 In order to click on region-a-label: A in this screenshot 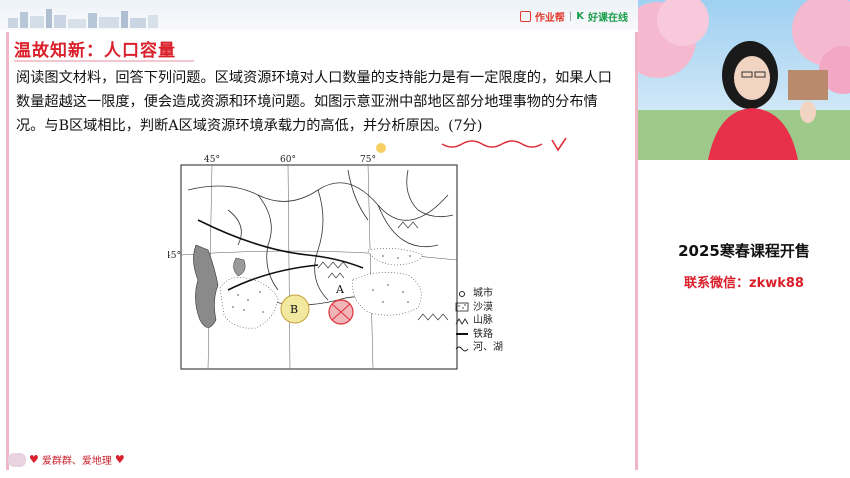, I will do `click(340, 289)`.